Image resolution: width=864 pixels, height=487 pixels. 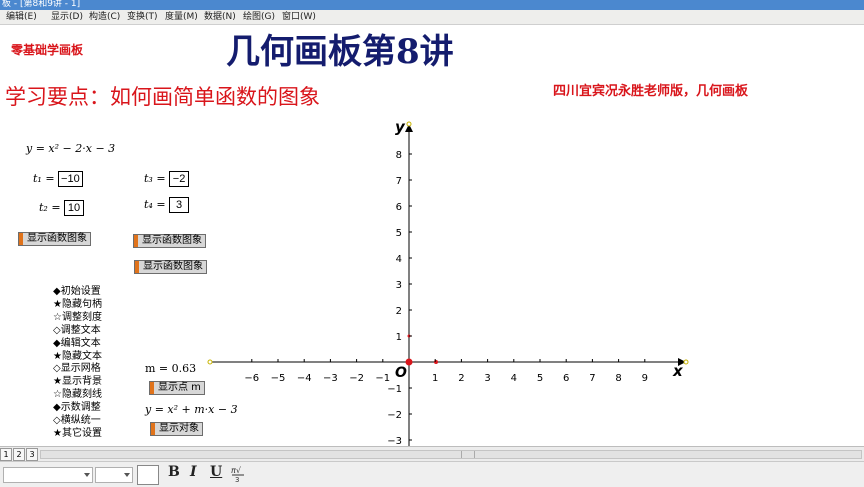 What do you see at coordinates (356, 378) in the screenshot?
I see `x-tick-label: −2` at bounding box center [356, 378].